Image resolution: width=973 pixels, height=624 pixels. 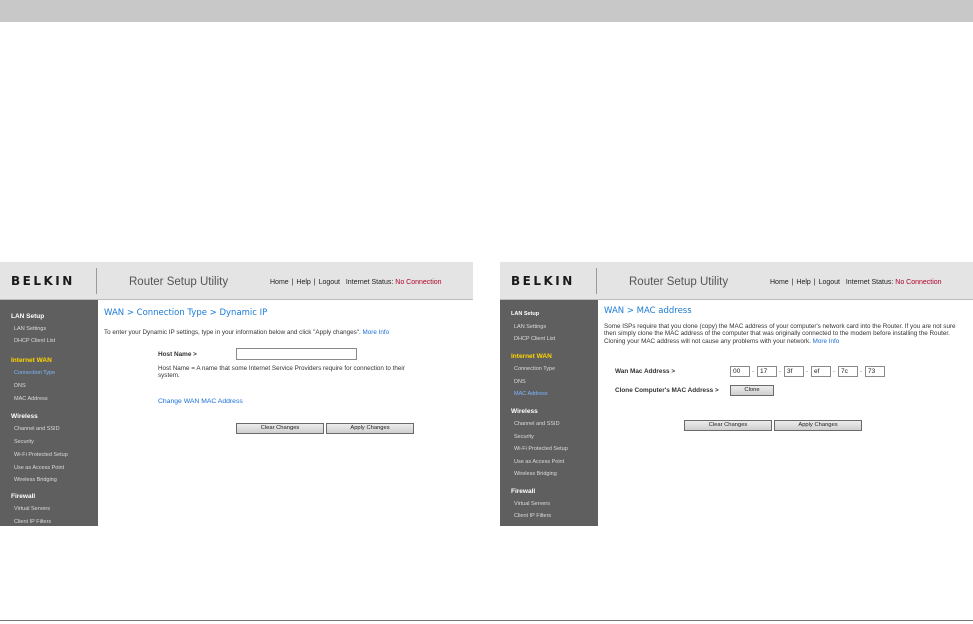 What do you see at coordinates (752, 390) in the screenshot?
I see `clone-button: Clone` at bounding box center [752, 390].